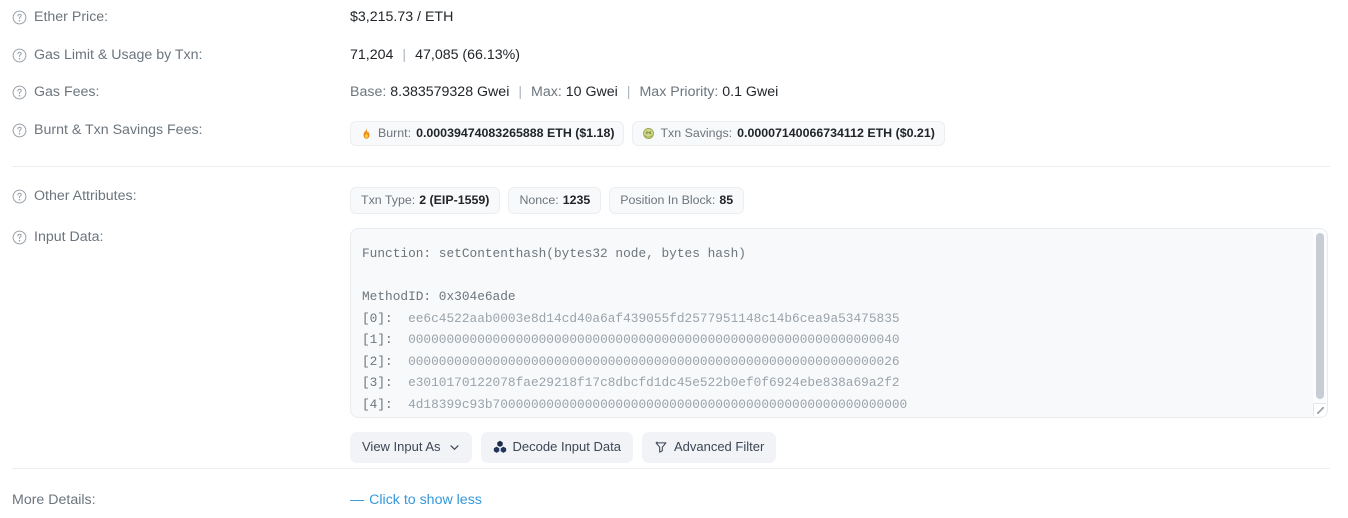 This screenshot has height=518, width=1348. I want to click on input-methodid-line: MethodID: 0x304e6ade, so click(439, 296).